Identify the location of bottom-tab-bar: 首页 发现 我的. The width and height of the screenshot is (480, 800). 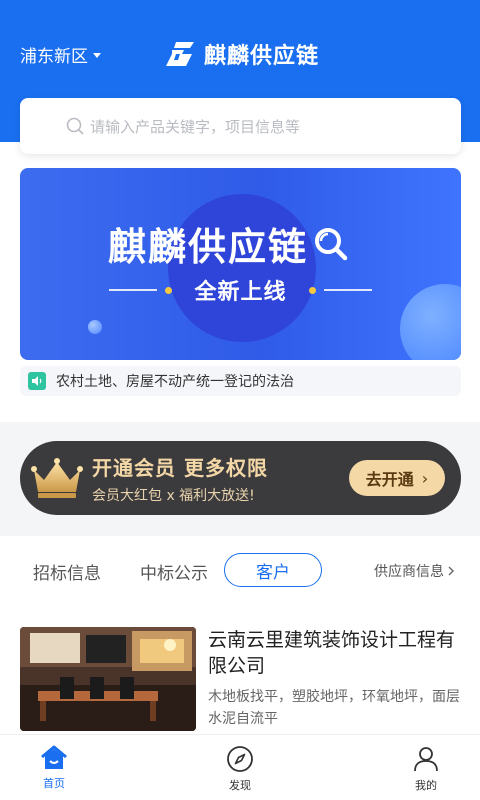
(240, 767).